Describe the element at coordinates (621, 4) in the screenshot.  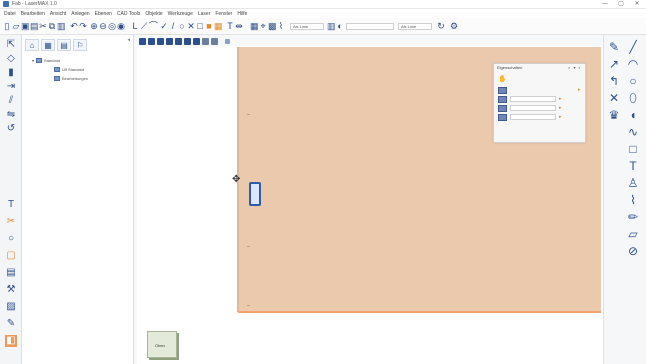
I see `maximize-button: ▢` at that location.